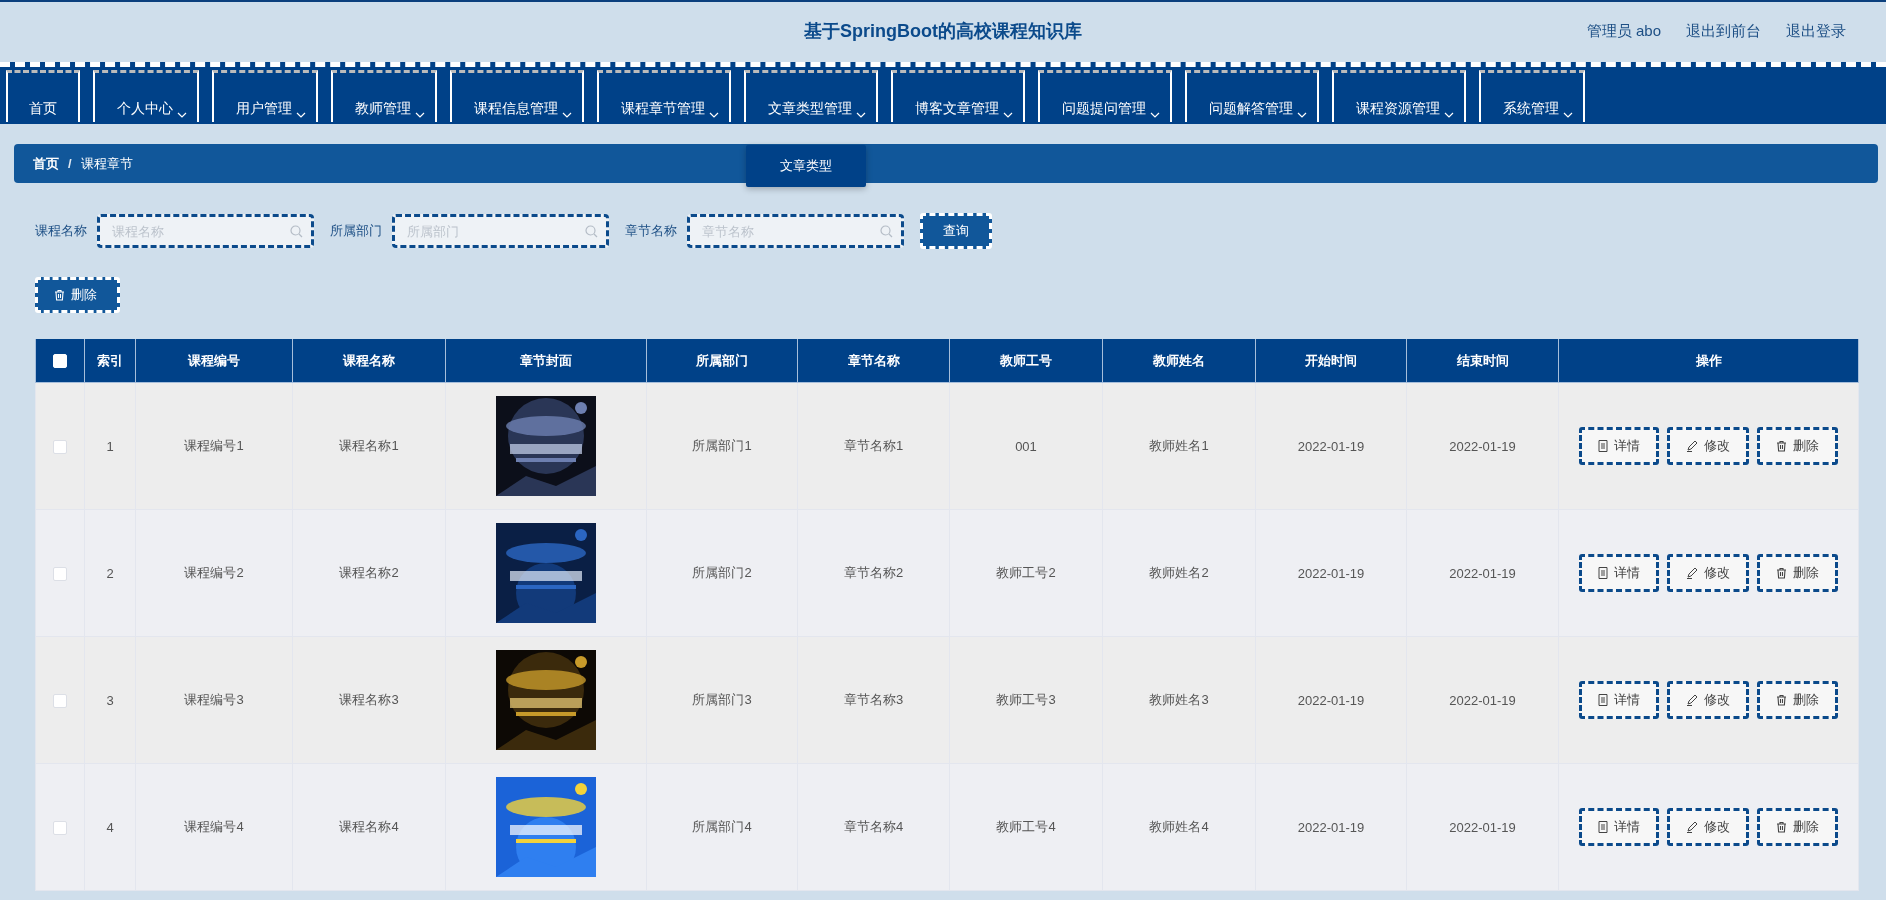  Describe the element at coordinates (1179, 446) in the screenshot. I see `table-cell: 教师姓名1` at that location.